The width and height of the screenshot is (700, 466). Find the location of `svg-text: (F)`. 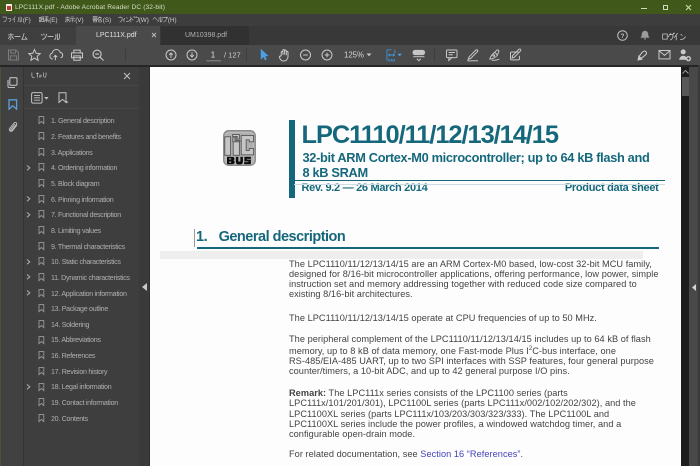

svg-text: (F) is located at coordinates (27, 20).